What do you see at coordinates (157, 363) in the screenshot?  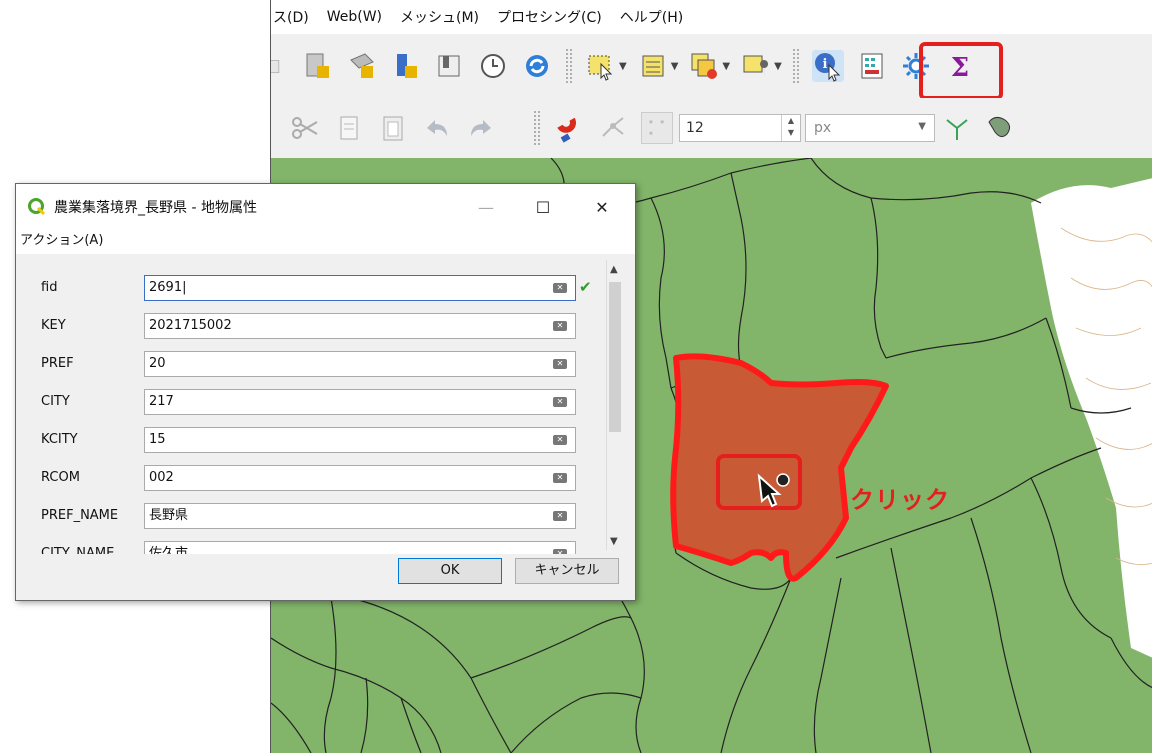 I see `field-value: 20` at bounding box center [157, 363].